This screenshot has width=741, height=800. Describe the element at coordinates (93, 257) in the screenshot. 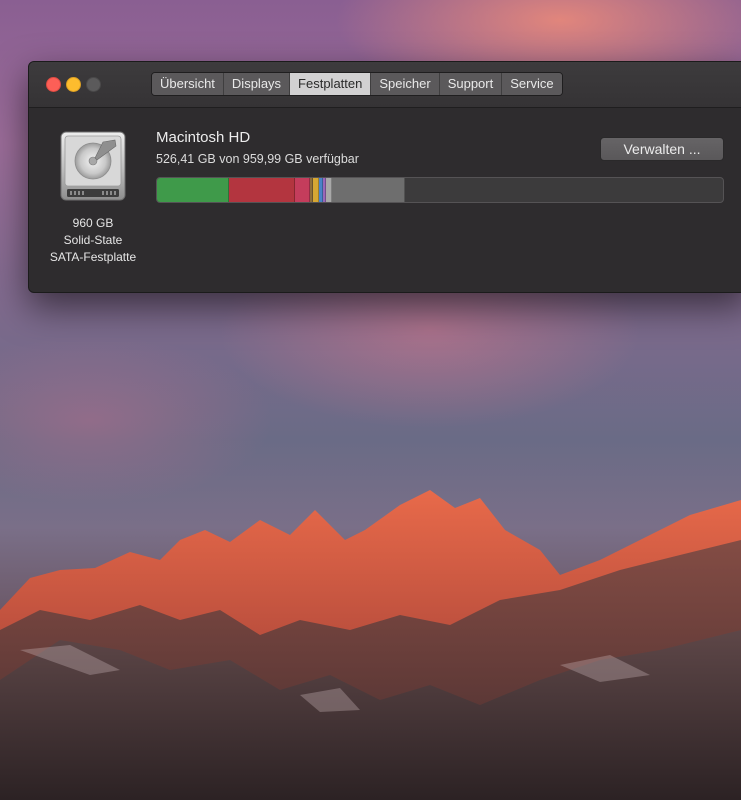

I see `disk-type-line-2: SATA-Festplatte` at that location.